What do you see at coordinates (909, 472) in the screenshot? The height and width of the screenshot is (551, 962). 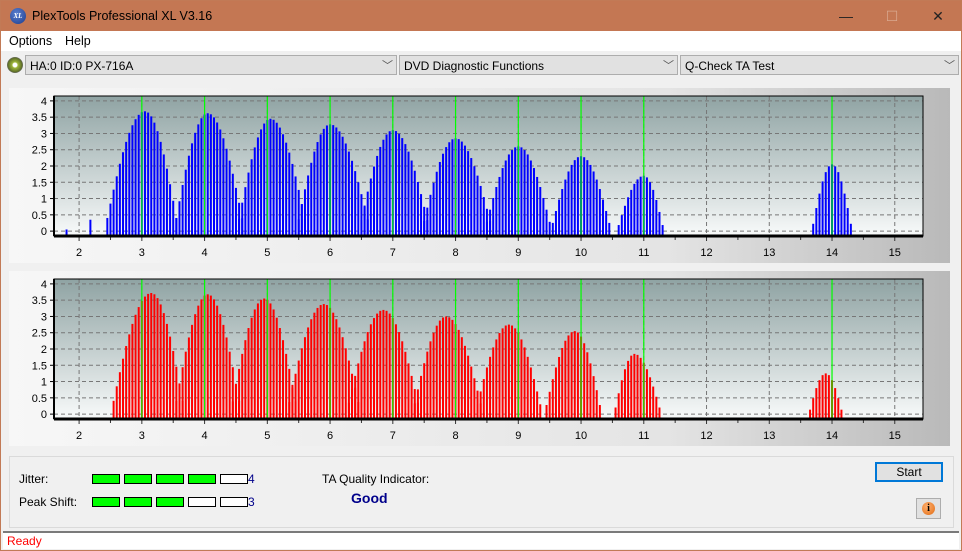 I see `start-button: Start` at bounding box center [909, 472].